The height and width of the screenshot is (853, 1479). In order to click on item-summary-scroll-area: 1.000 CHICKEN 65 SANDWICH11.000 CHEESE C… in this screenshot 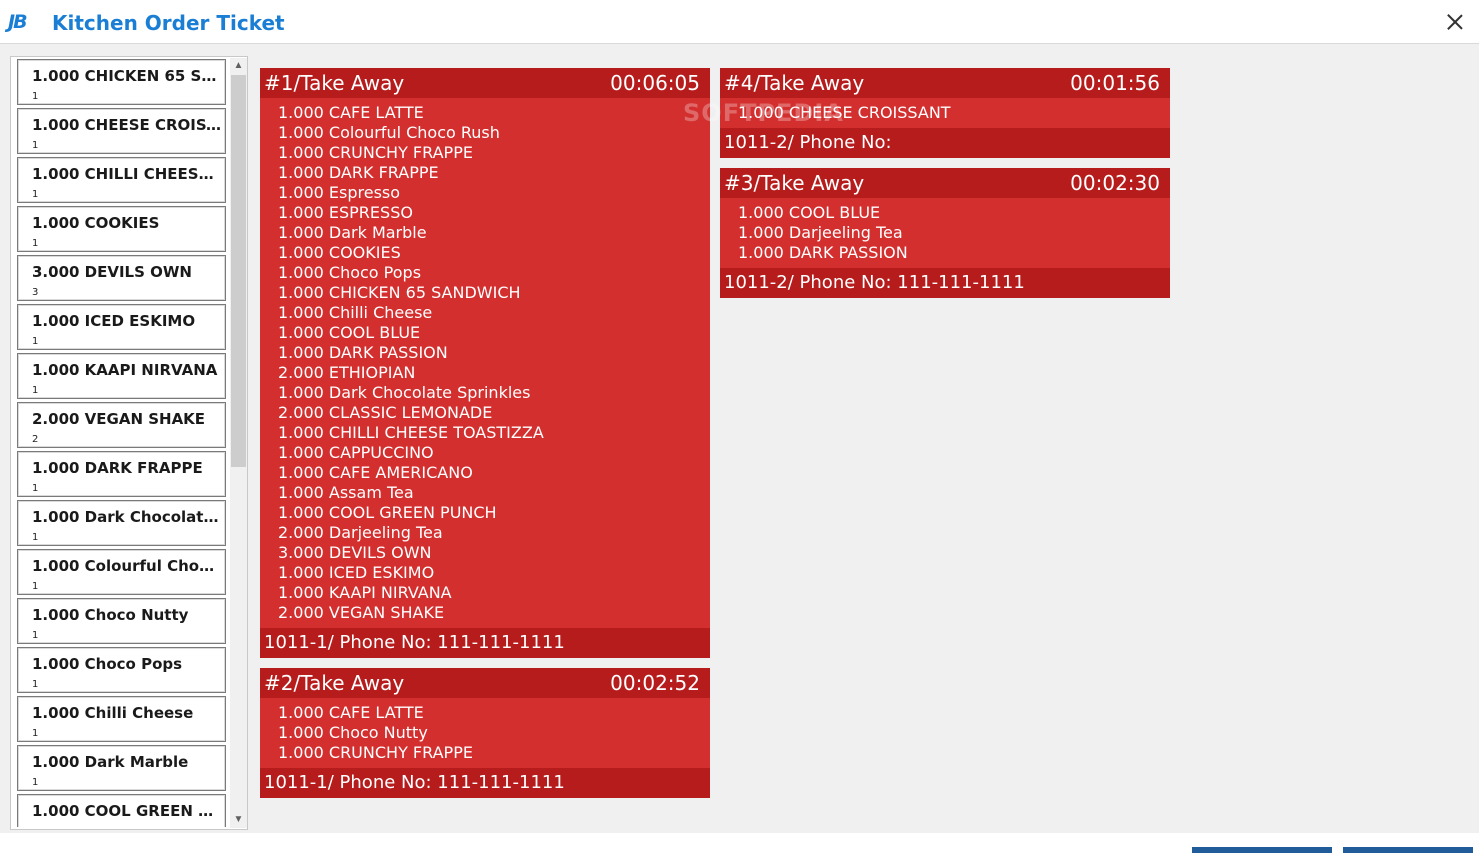, I will do `click(121, 443)`.